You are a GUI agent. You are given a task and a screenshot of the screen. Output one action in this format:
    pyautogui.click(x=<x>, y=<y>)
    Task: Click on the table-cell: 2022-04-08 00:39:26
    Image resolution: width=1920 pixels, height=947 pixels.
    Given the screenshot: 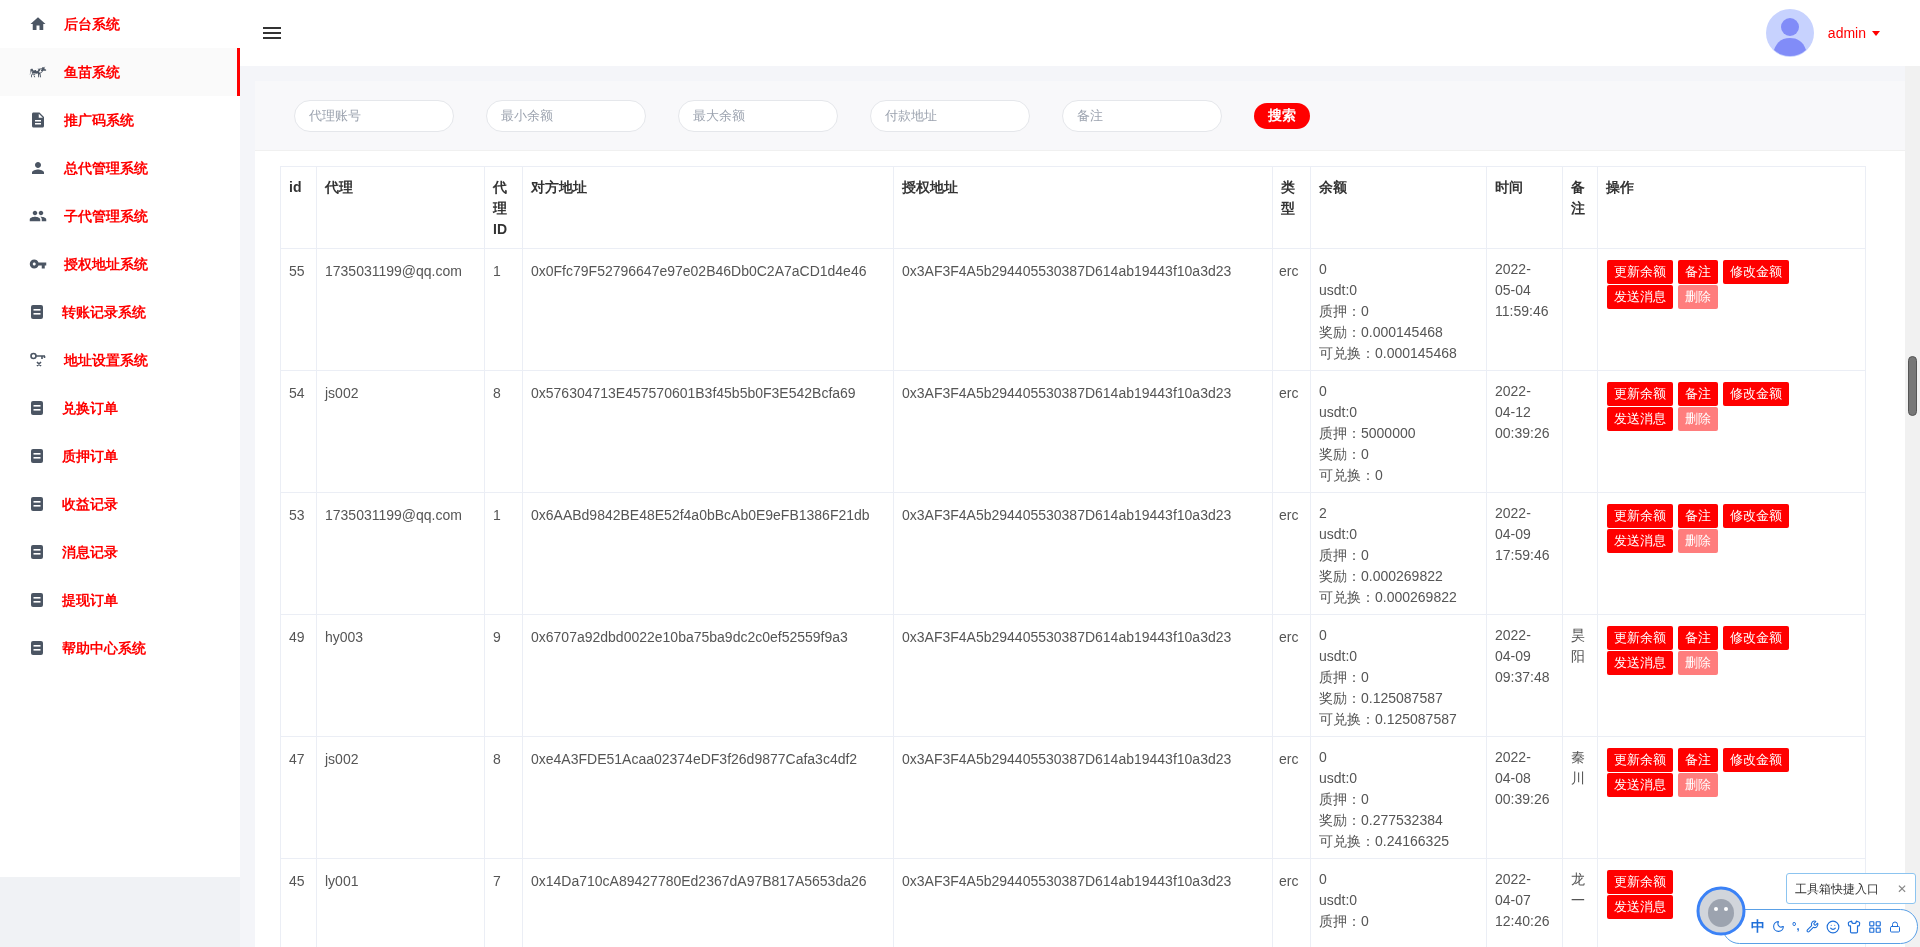 What is the action you would take?
    pyautogui.click(x=1524, y=797)
    